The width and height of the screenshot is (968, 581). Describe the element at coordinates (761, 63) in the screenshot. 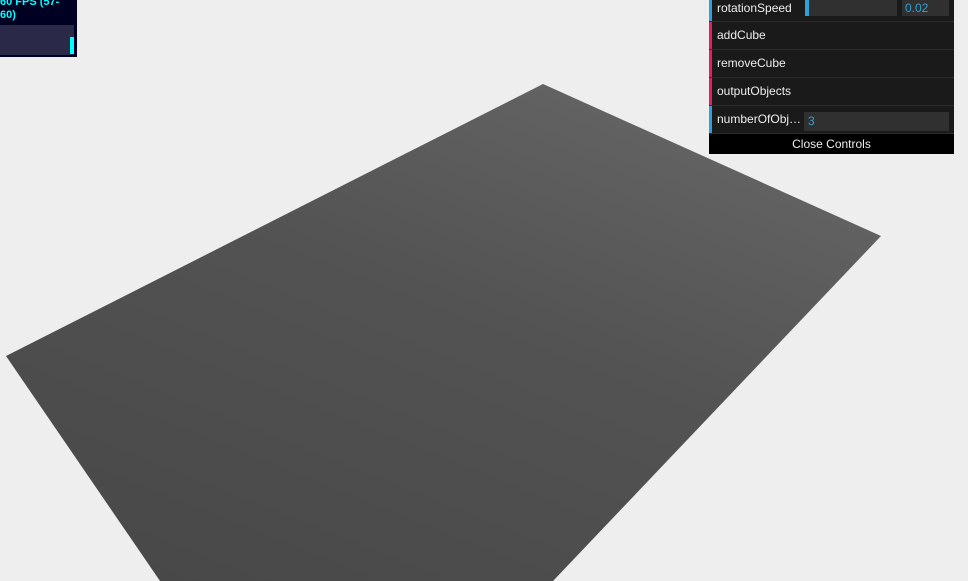

I see `remove-cube-button: removeCube` at that location.